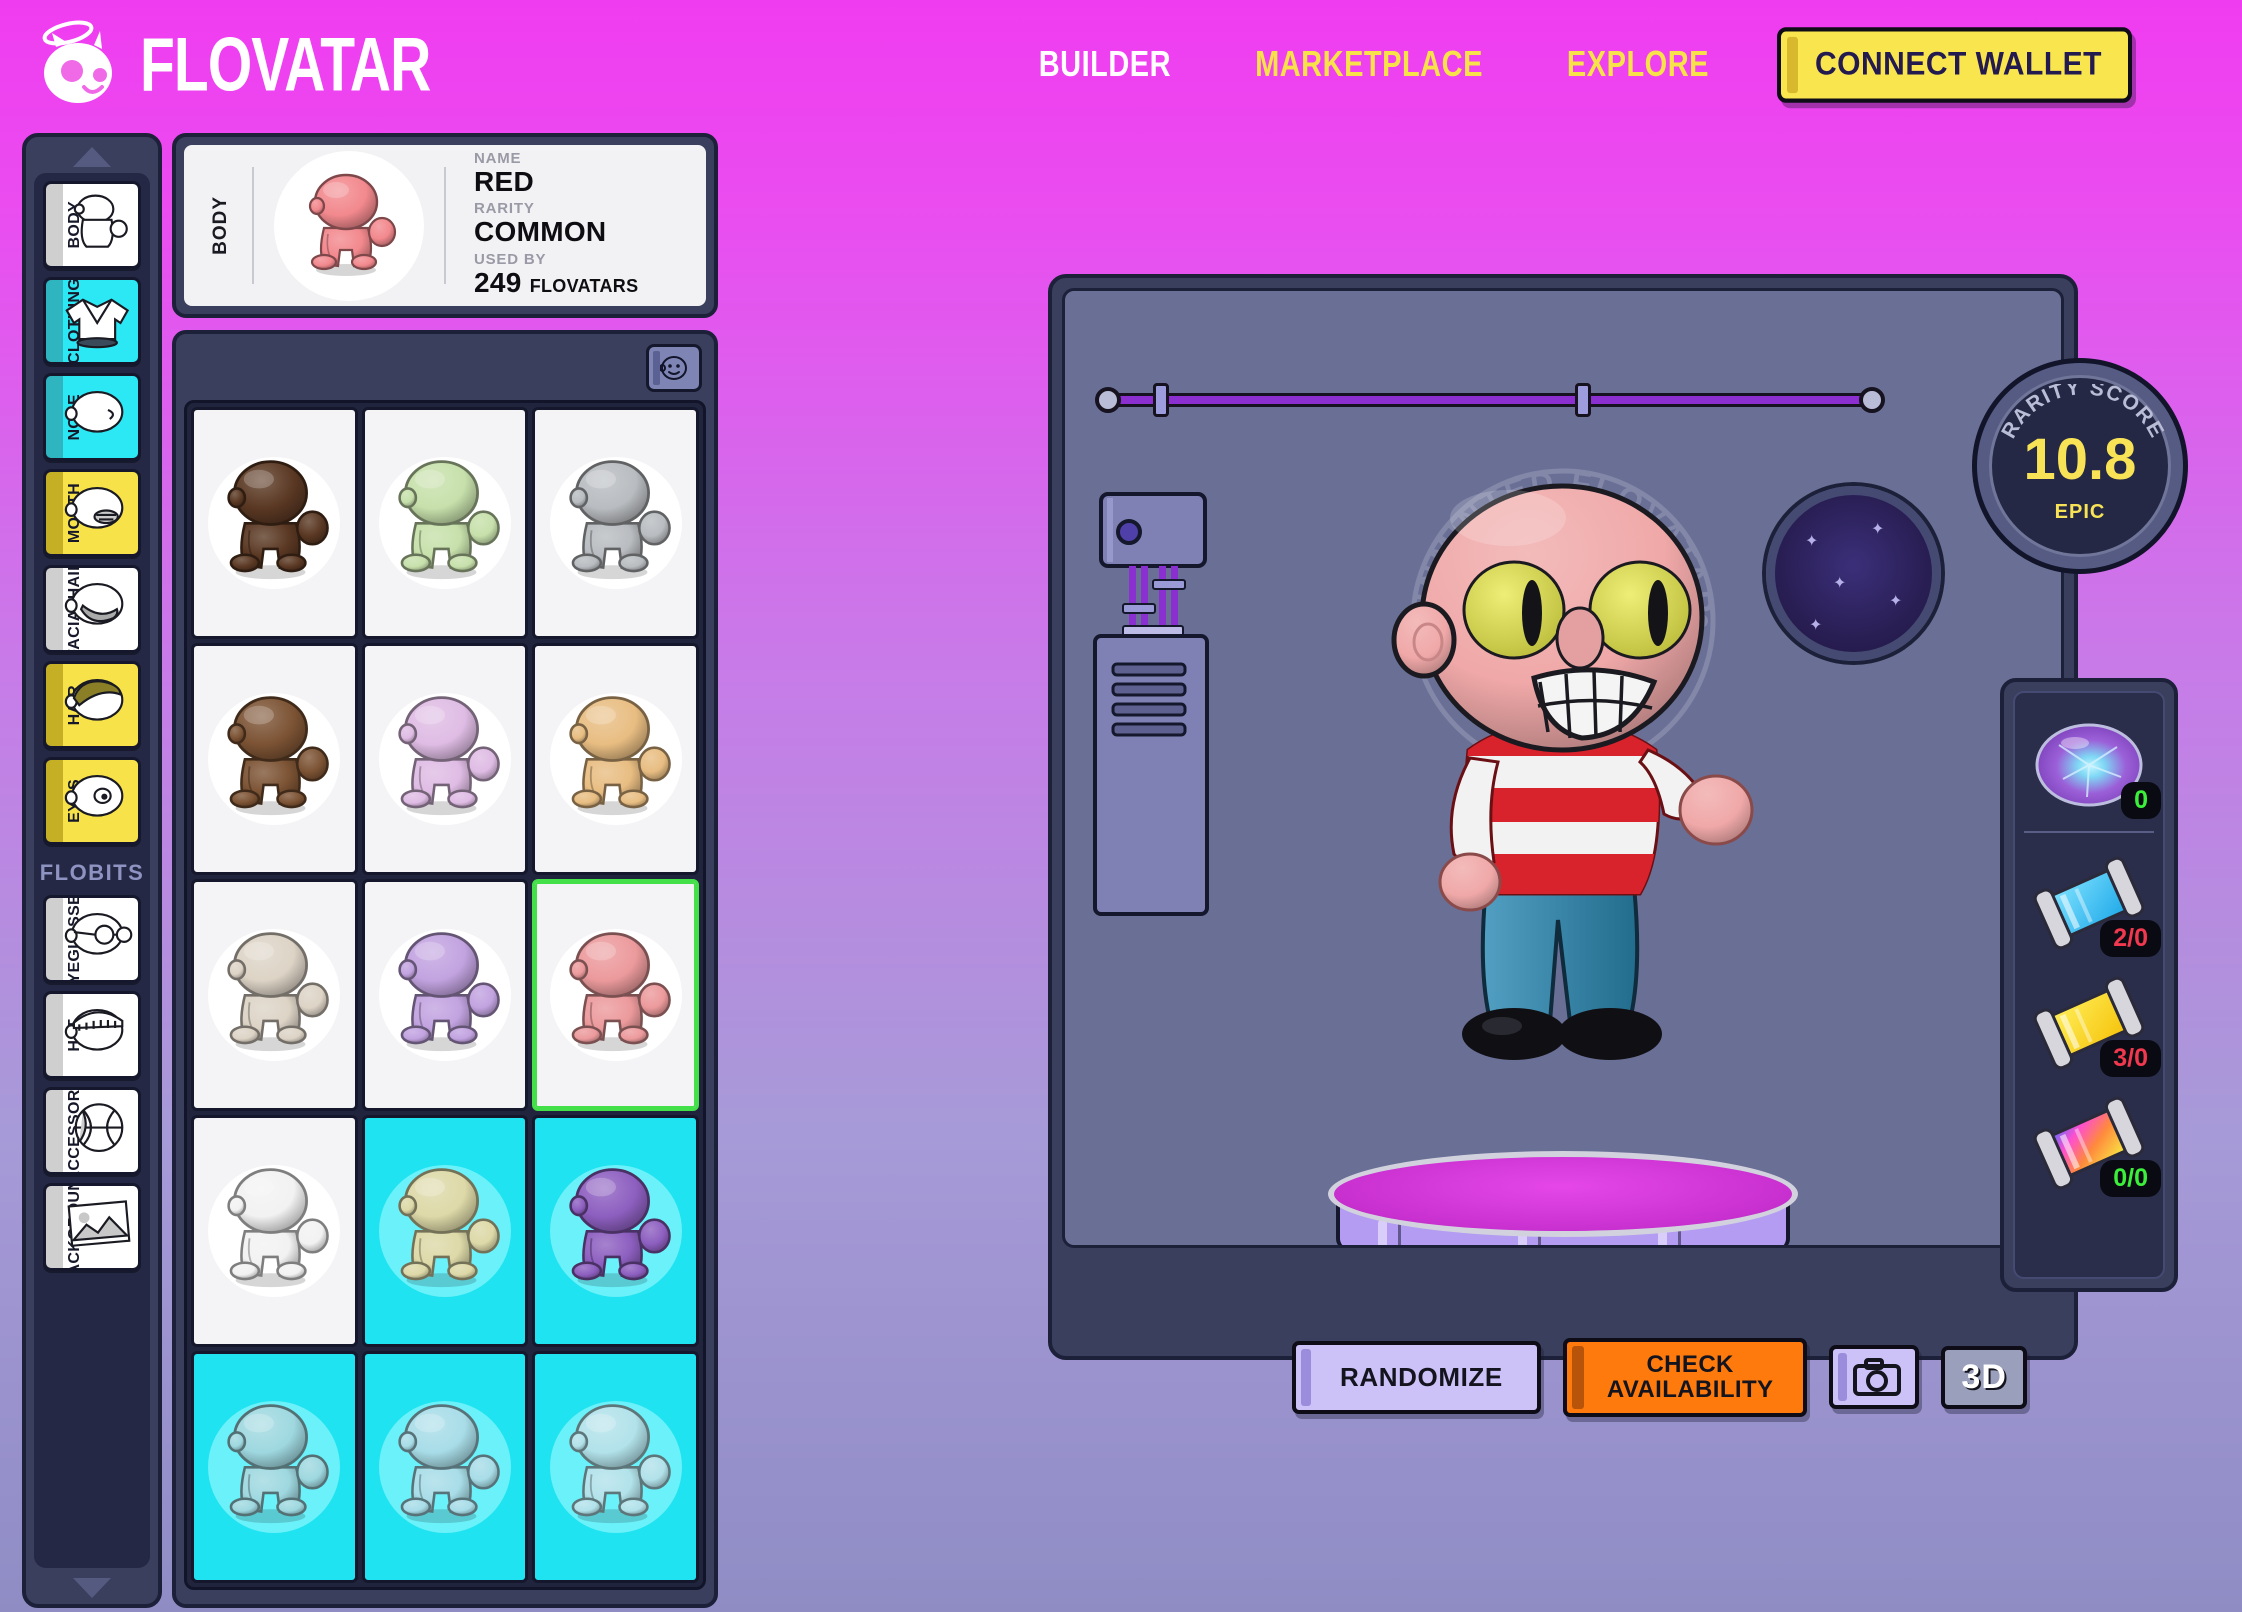 This screenshot has width=2242, height=1612. I want to click on check-availability-line1: CHECK, so click(1690, 1364).